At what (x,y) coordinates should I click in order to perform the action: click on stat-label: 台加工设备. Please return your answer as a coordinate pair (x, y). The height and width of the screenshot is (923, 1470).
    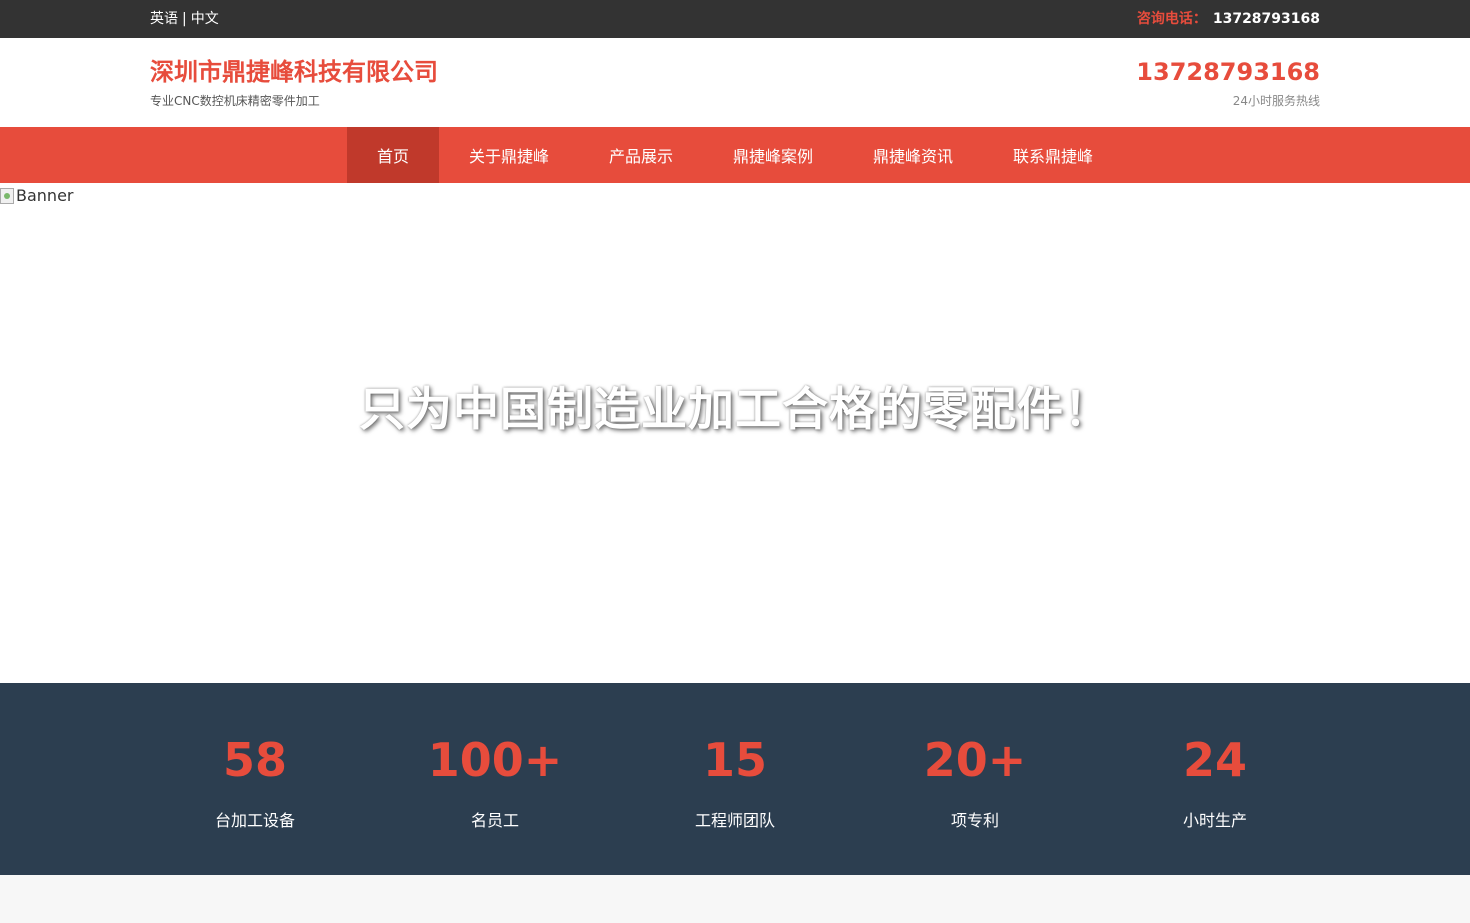
    Looking at the image, I should click on (254, 820).